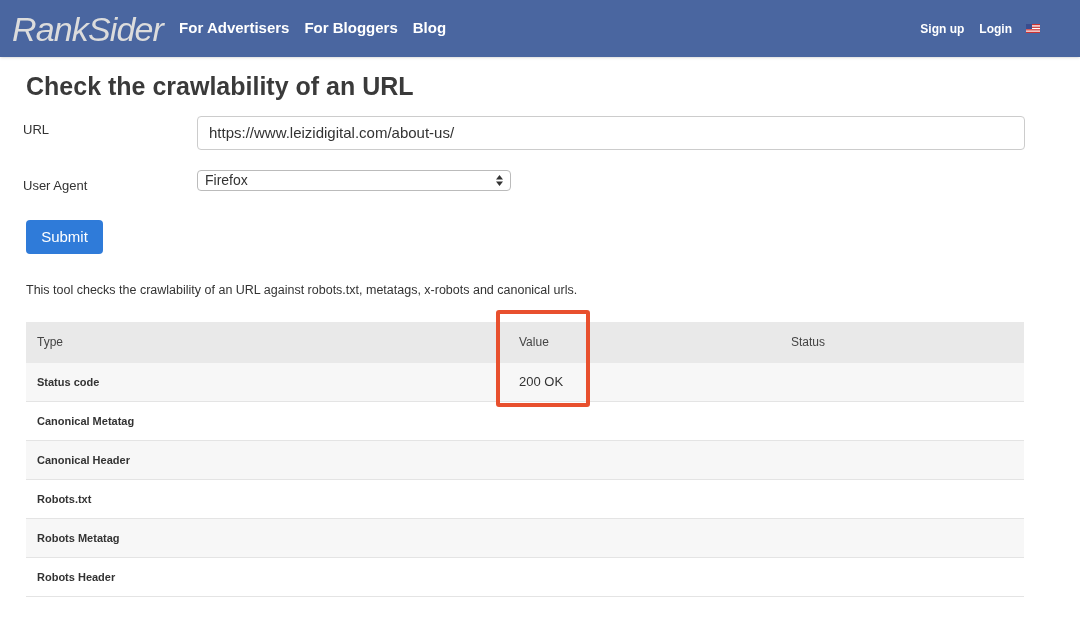  What do you see at coordinates (76, 577) in the screenshot?
I see `table-cell-text: Robots Header` at bounding box center [76, 577].